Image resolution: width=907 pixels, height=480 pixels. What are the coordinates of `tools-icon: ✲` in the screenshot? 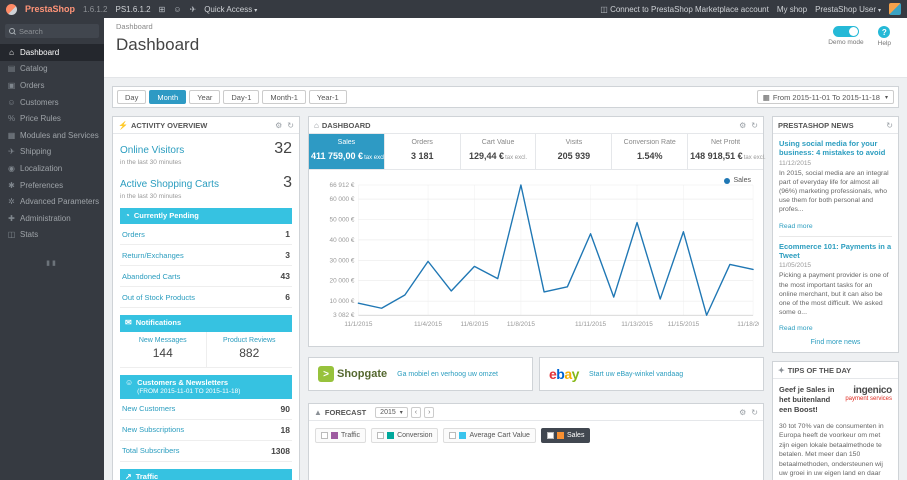 It's located at (11, 202).